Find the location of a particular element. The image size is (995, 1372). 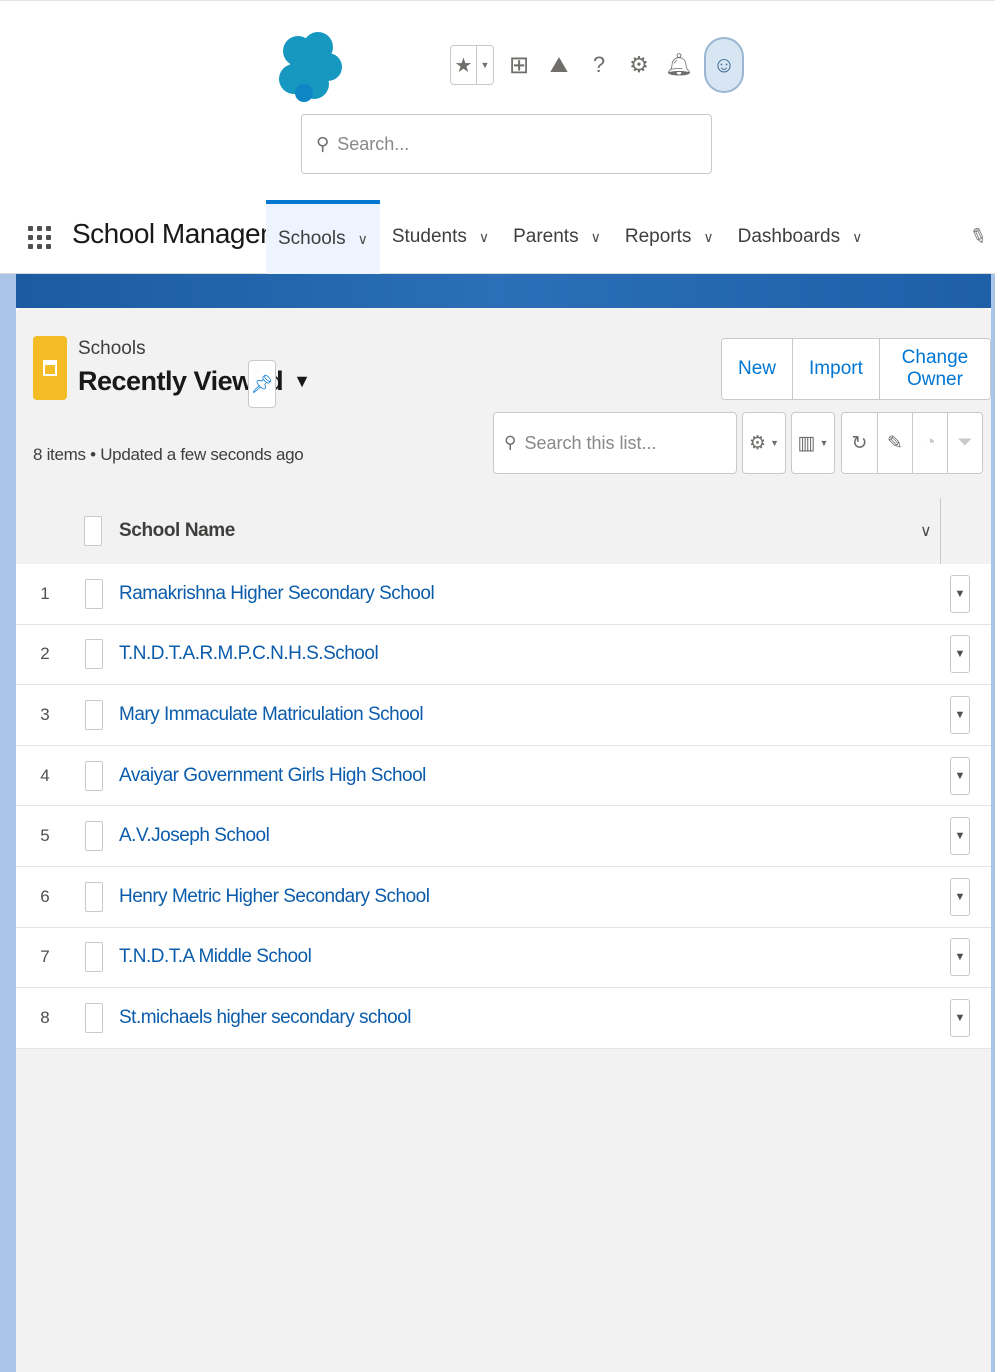

tab-label: Students is located at coordinates (429, 237).